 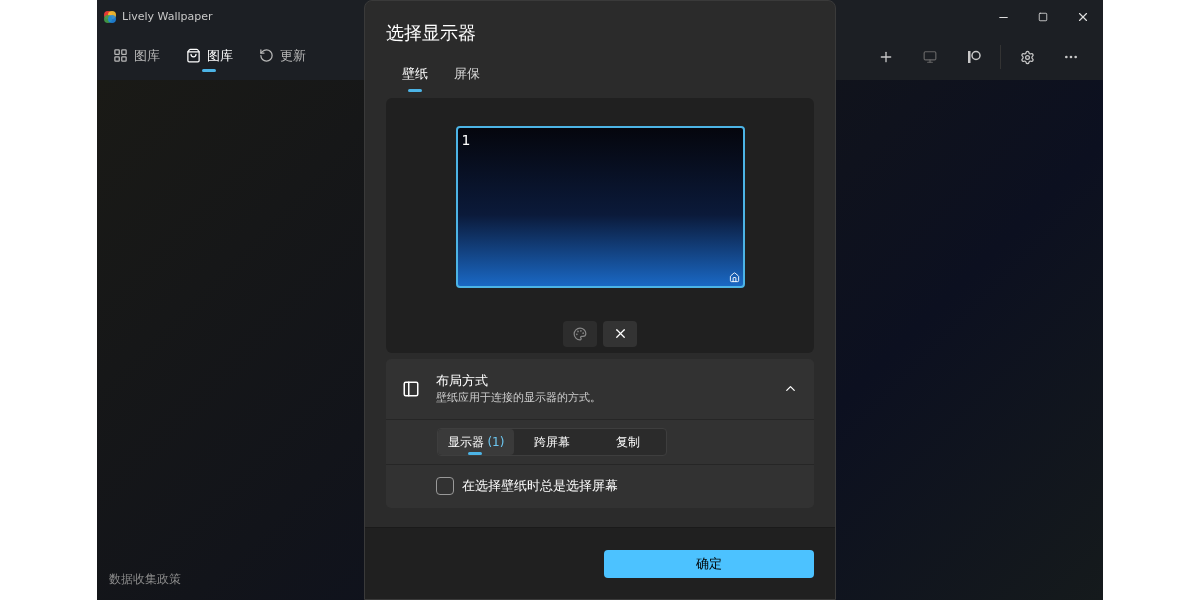 What do you see at coordinates (476, 441) in the screenshot?
I see `layout-option: 显示器 (1)` at bounding box center [476, 441].